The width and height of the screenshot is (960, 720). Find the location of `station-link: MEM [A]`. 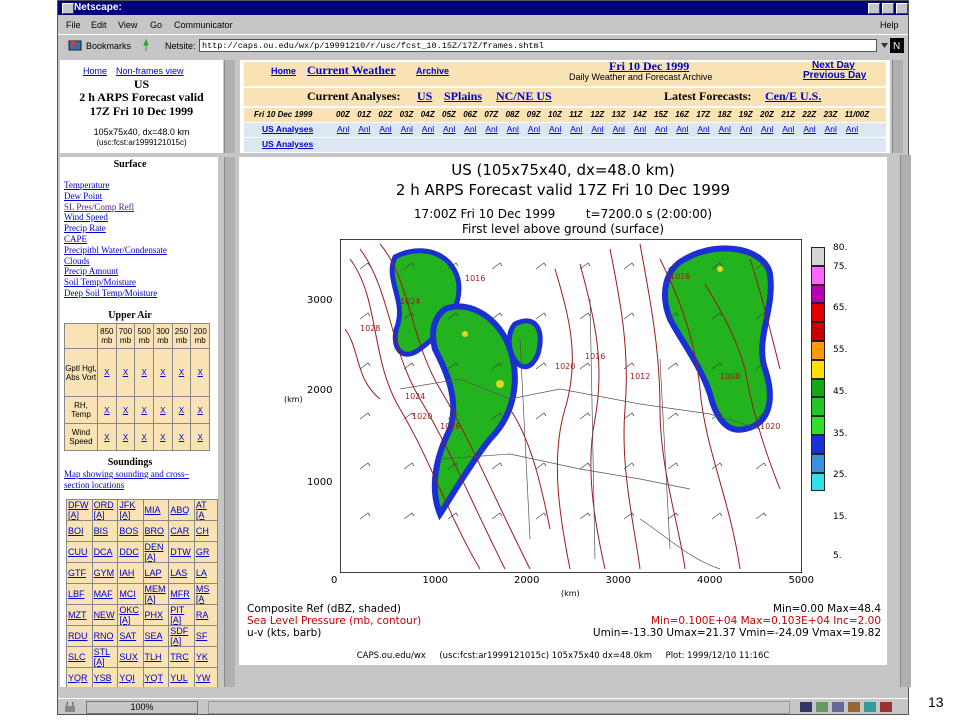

station-link: MEM [A] is located at coordinates (156, 594).